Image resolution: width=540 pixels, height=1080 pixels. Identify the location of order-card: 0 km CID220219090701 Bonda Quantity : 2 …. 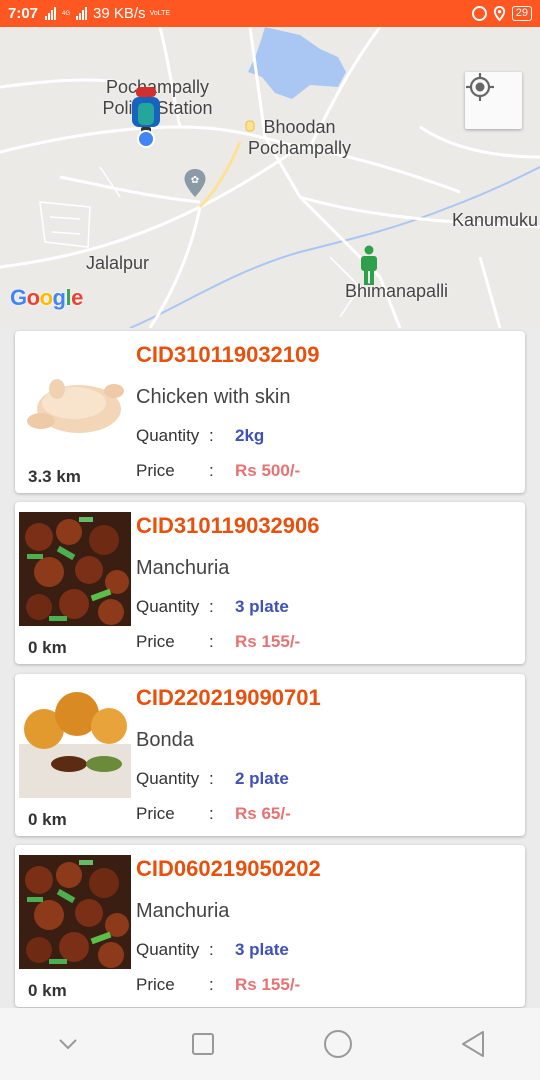
(270, 755).